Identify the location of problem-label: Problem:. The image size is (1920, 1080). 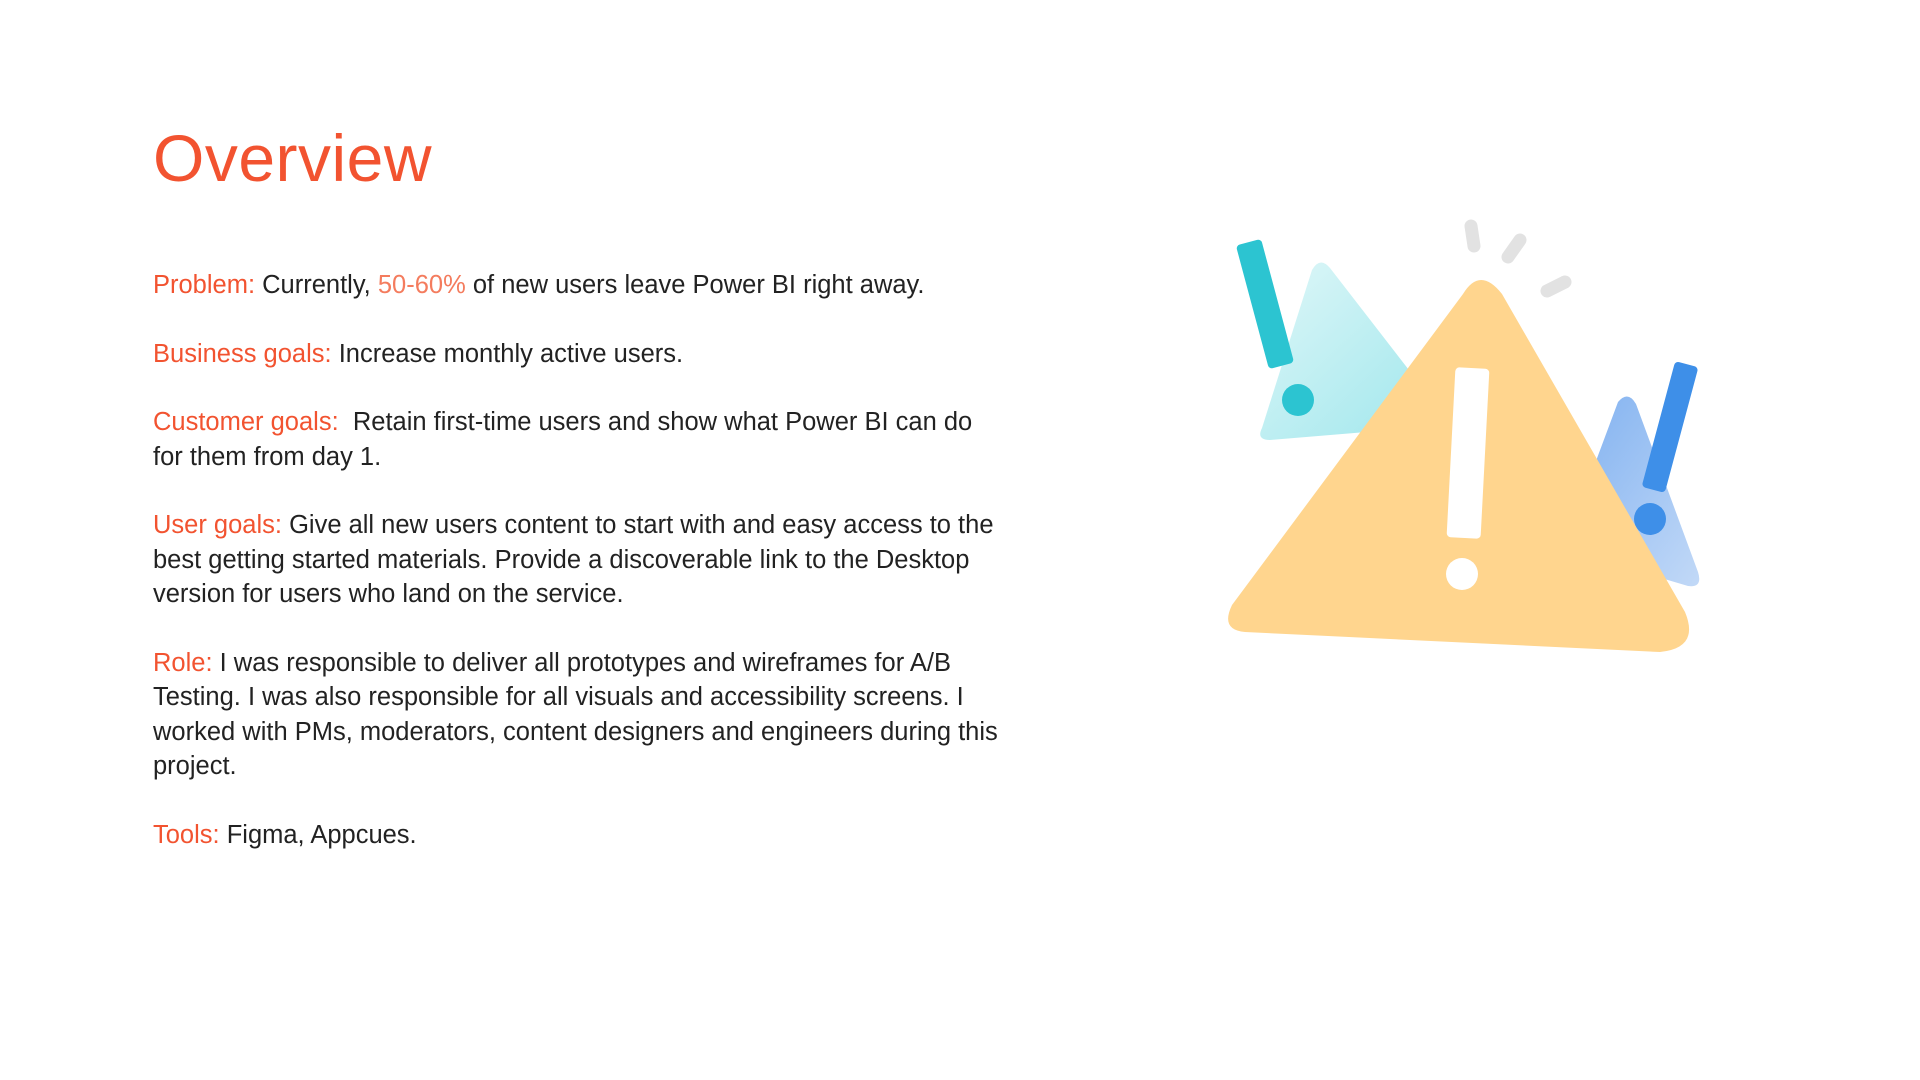
(204, 285).